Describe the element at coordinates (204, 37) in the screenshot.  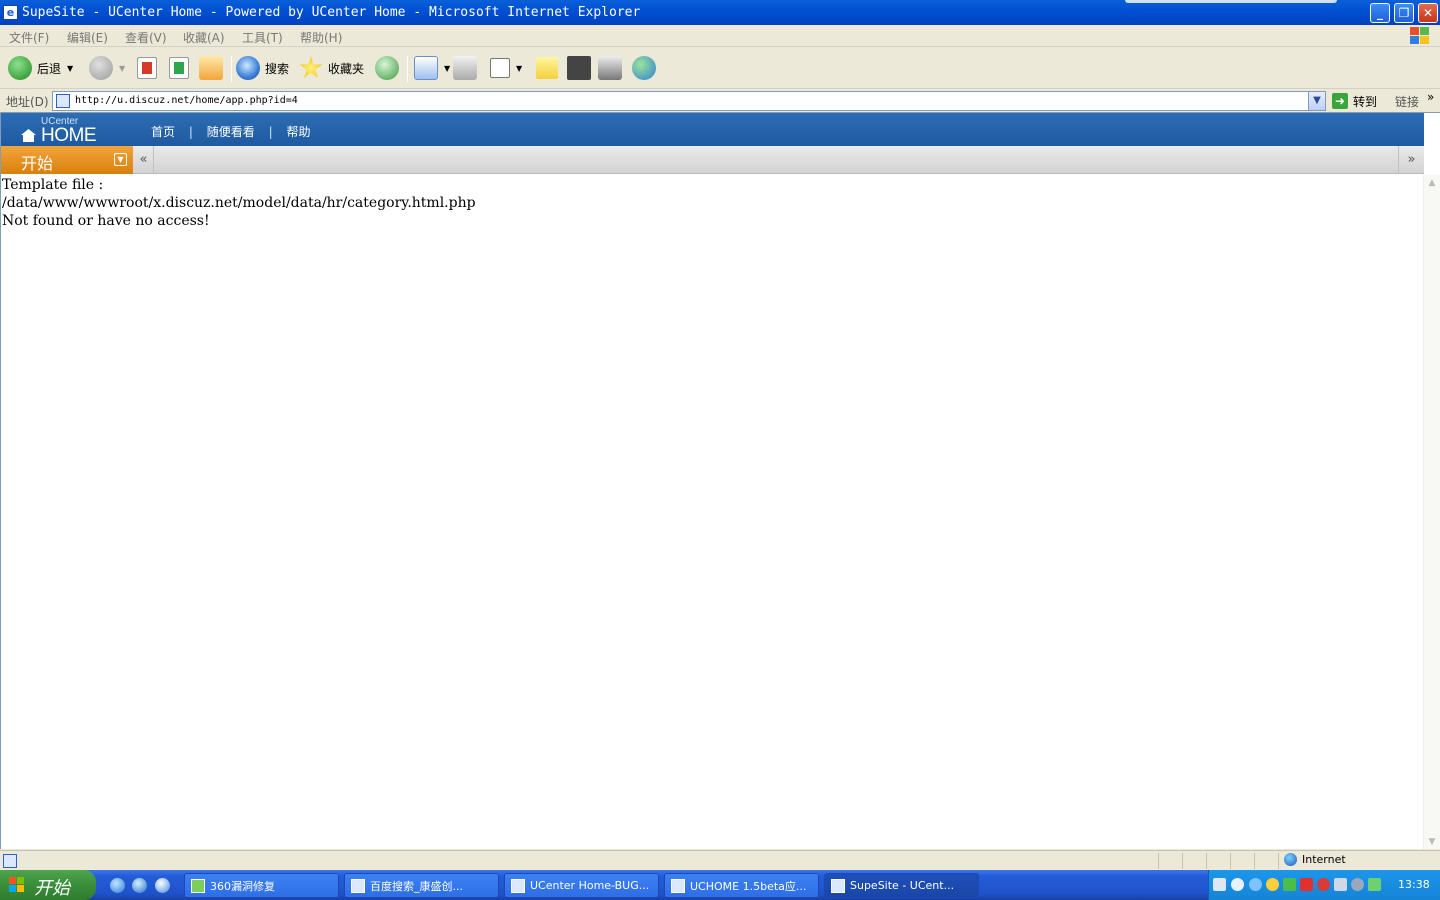
I see `menu-favorites: 收藏(A)` at that location.